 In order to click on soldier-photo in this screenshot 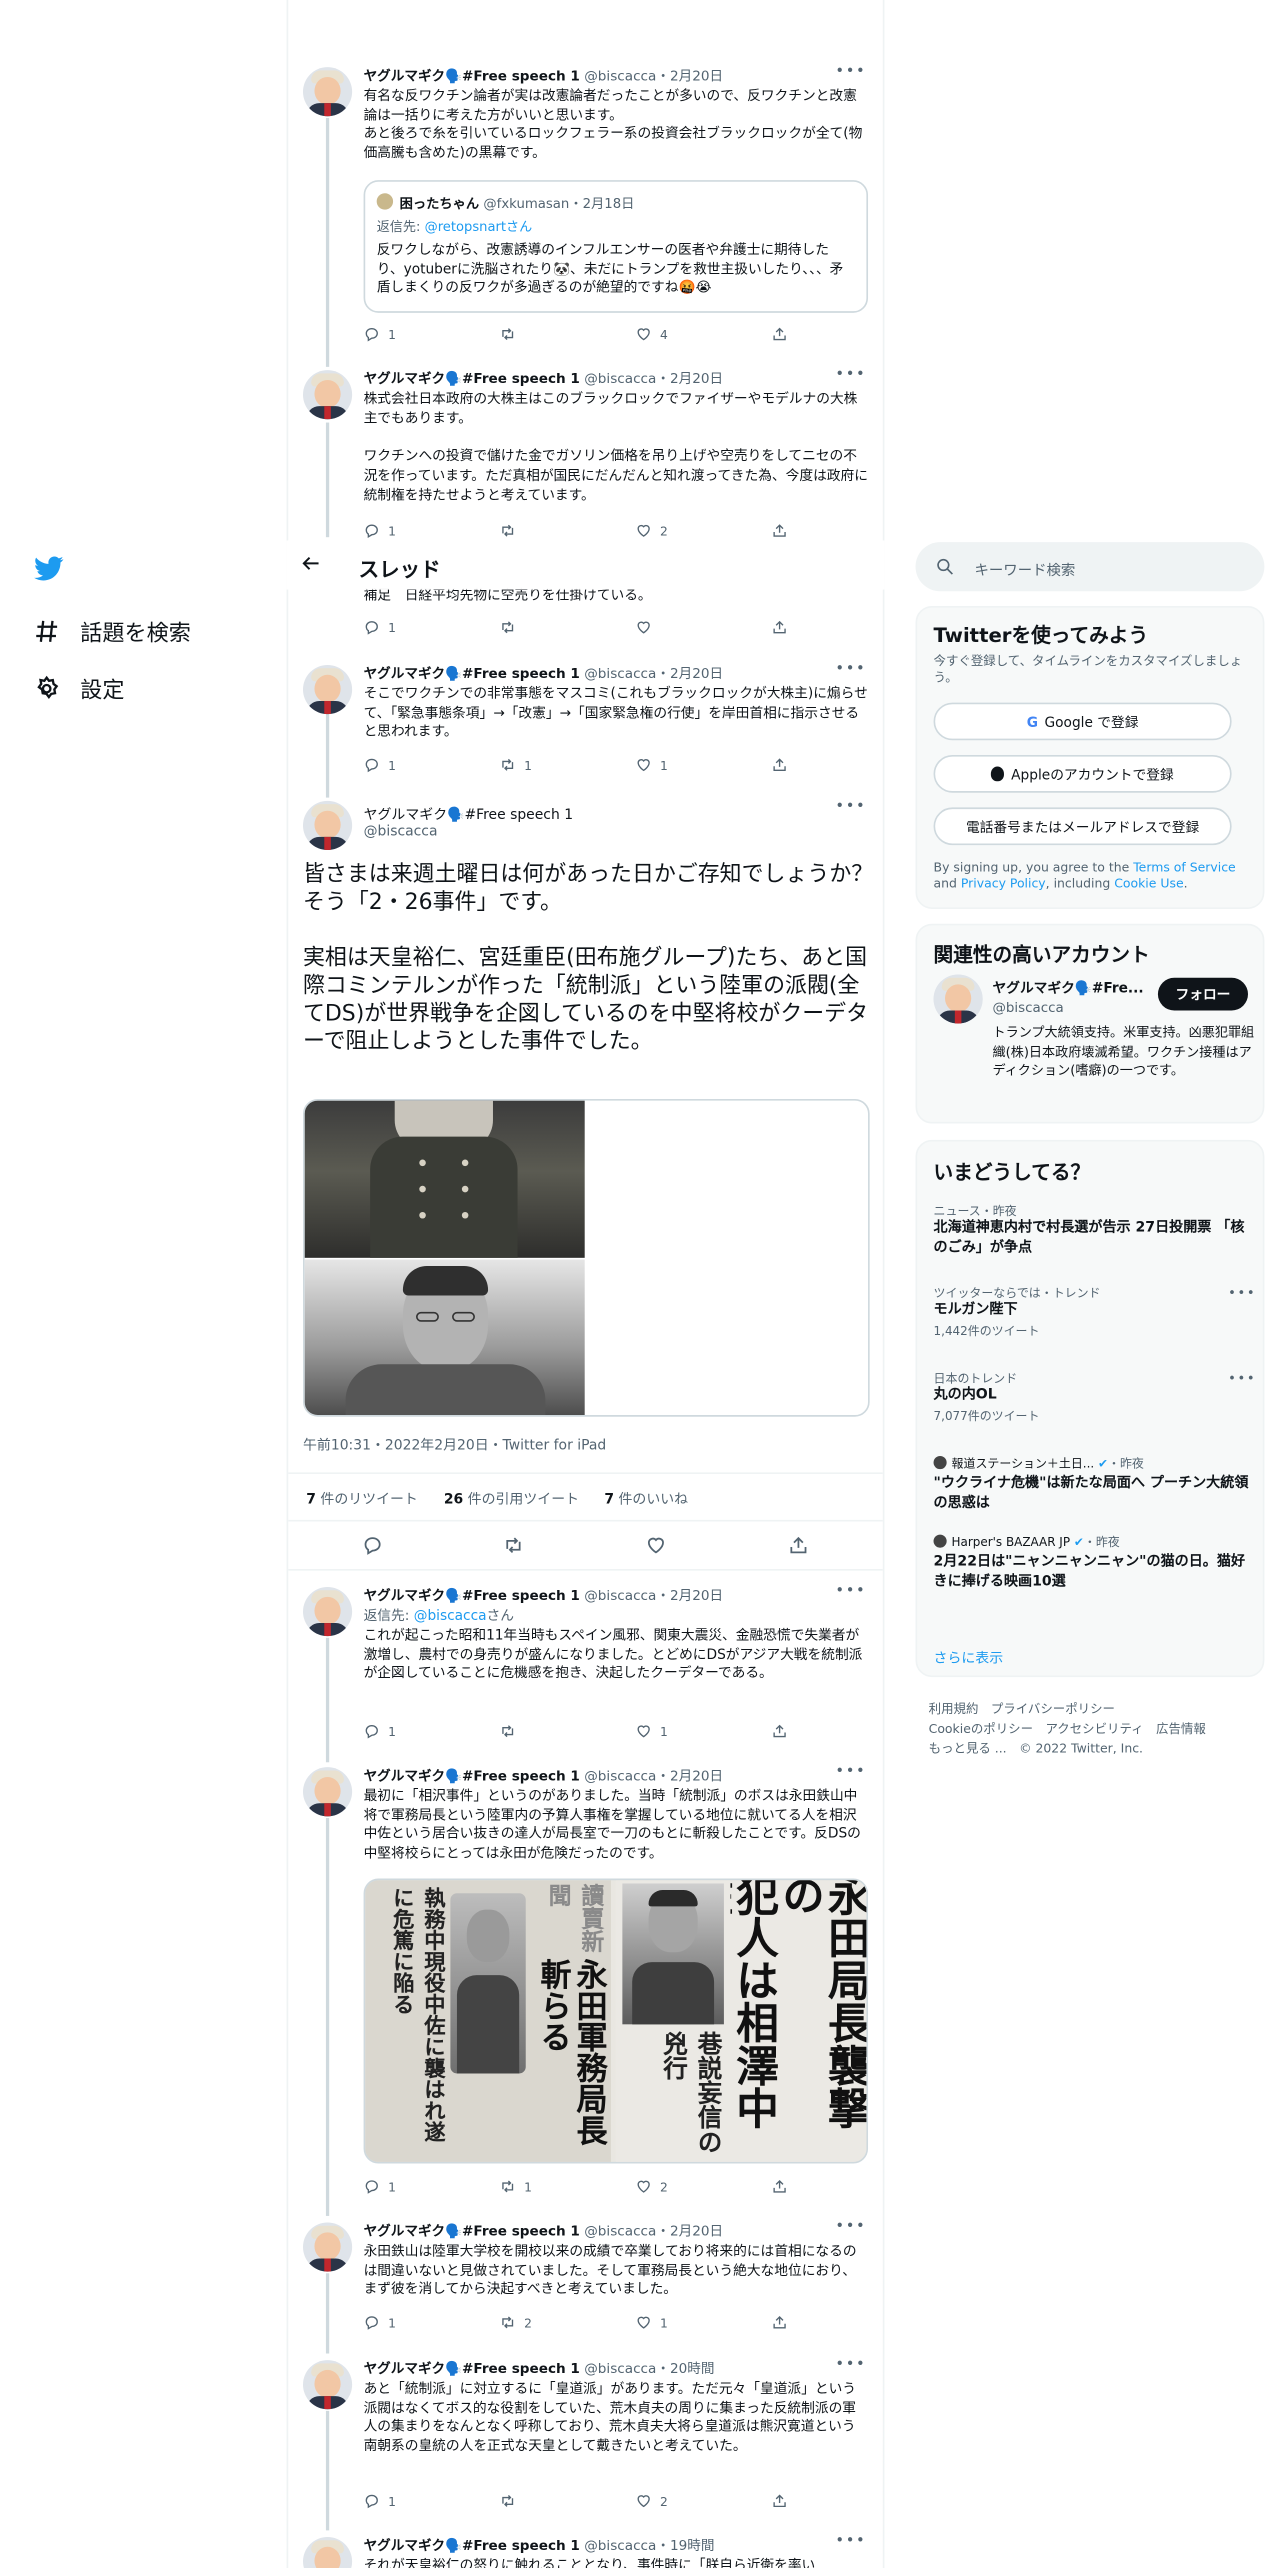, I will do `click(444, 1179)`.